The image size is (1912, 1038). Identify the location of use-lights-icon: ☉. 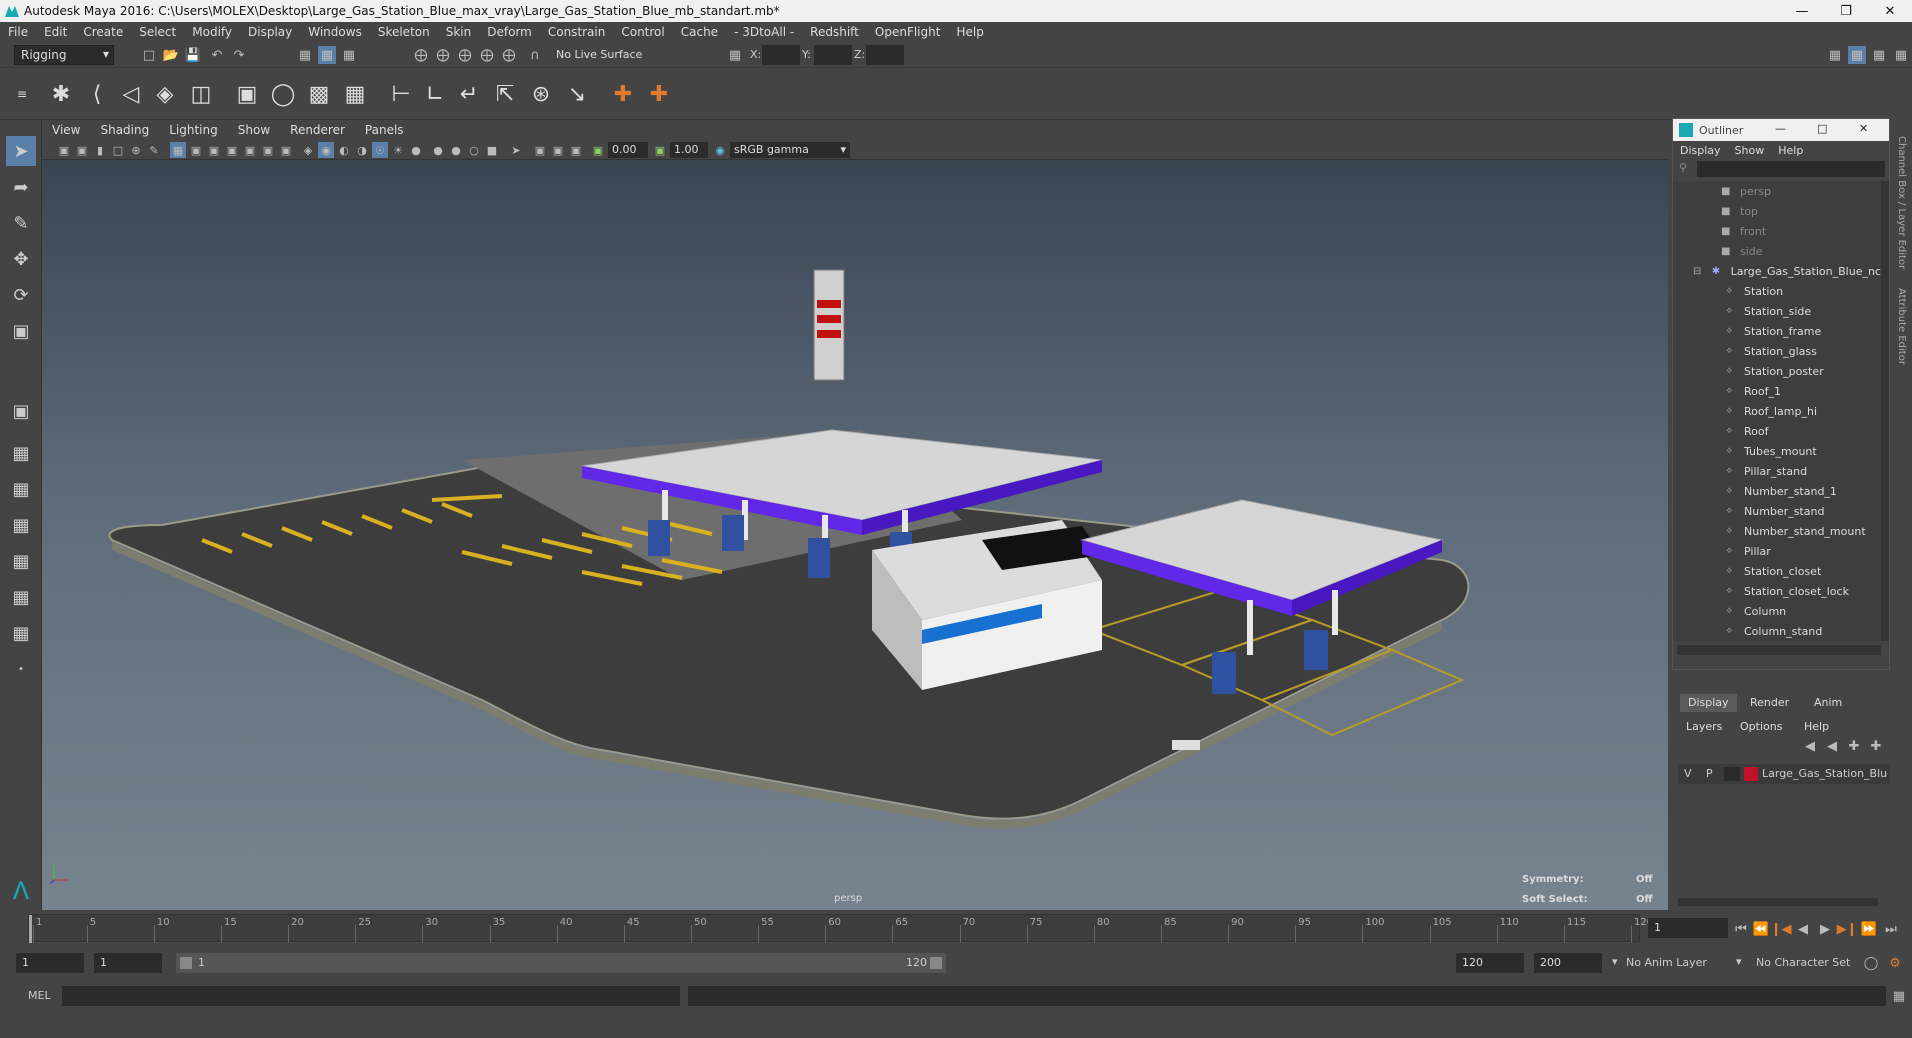
(380, 150).